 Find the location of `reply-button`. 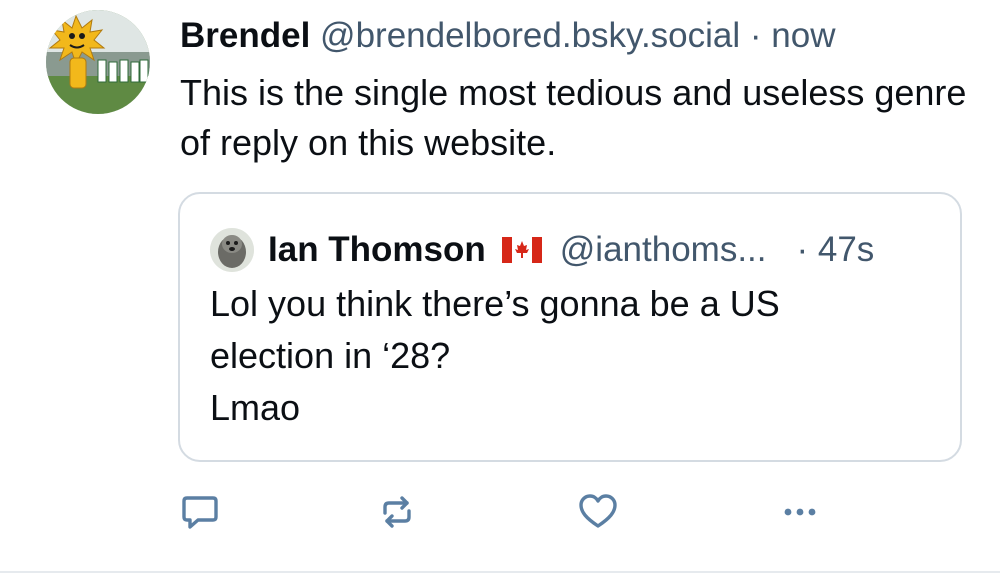

reply-button is located at coordinates (200, 512).